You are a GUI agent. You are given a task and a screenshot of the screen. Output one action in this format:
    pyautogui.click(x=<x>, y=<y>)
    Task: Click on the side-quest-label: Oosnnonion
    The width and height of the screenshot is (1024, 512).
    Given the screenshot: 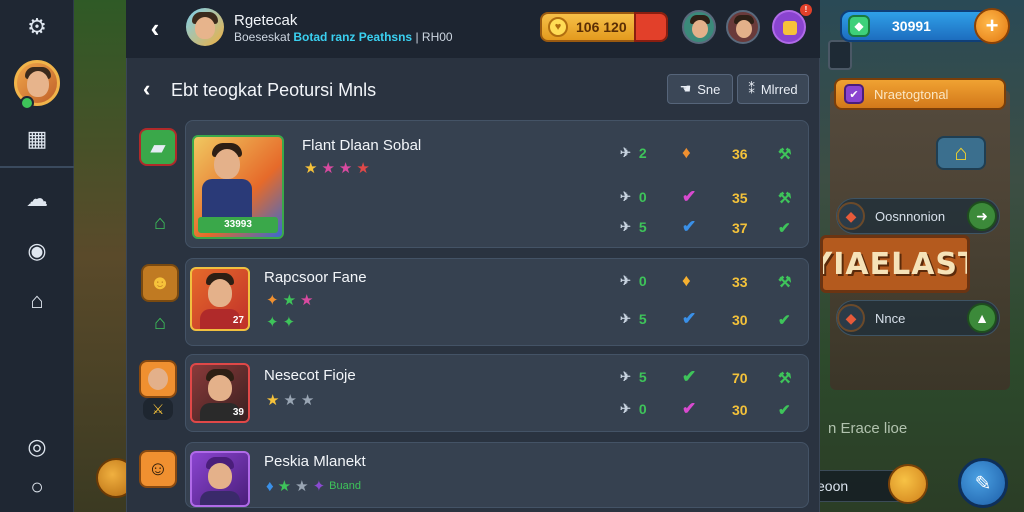 What is the action you would take?
    pyautogui.click(x=910, y=216)
    